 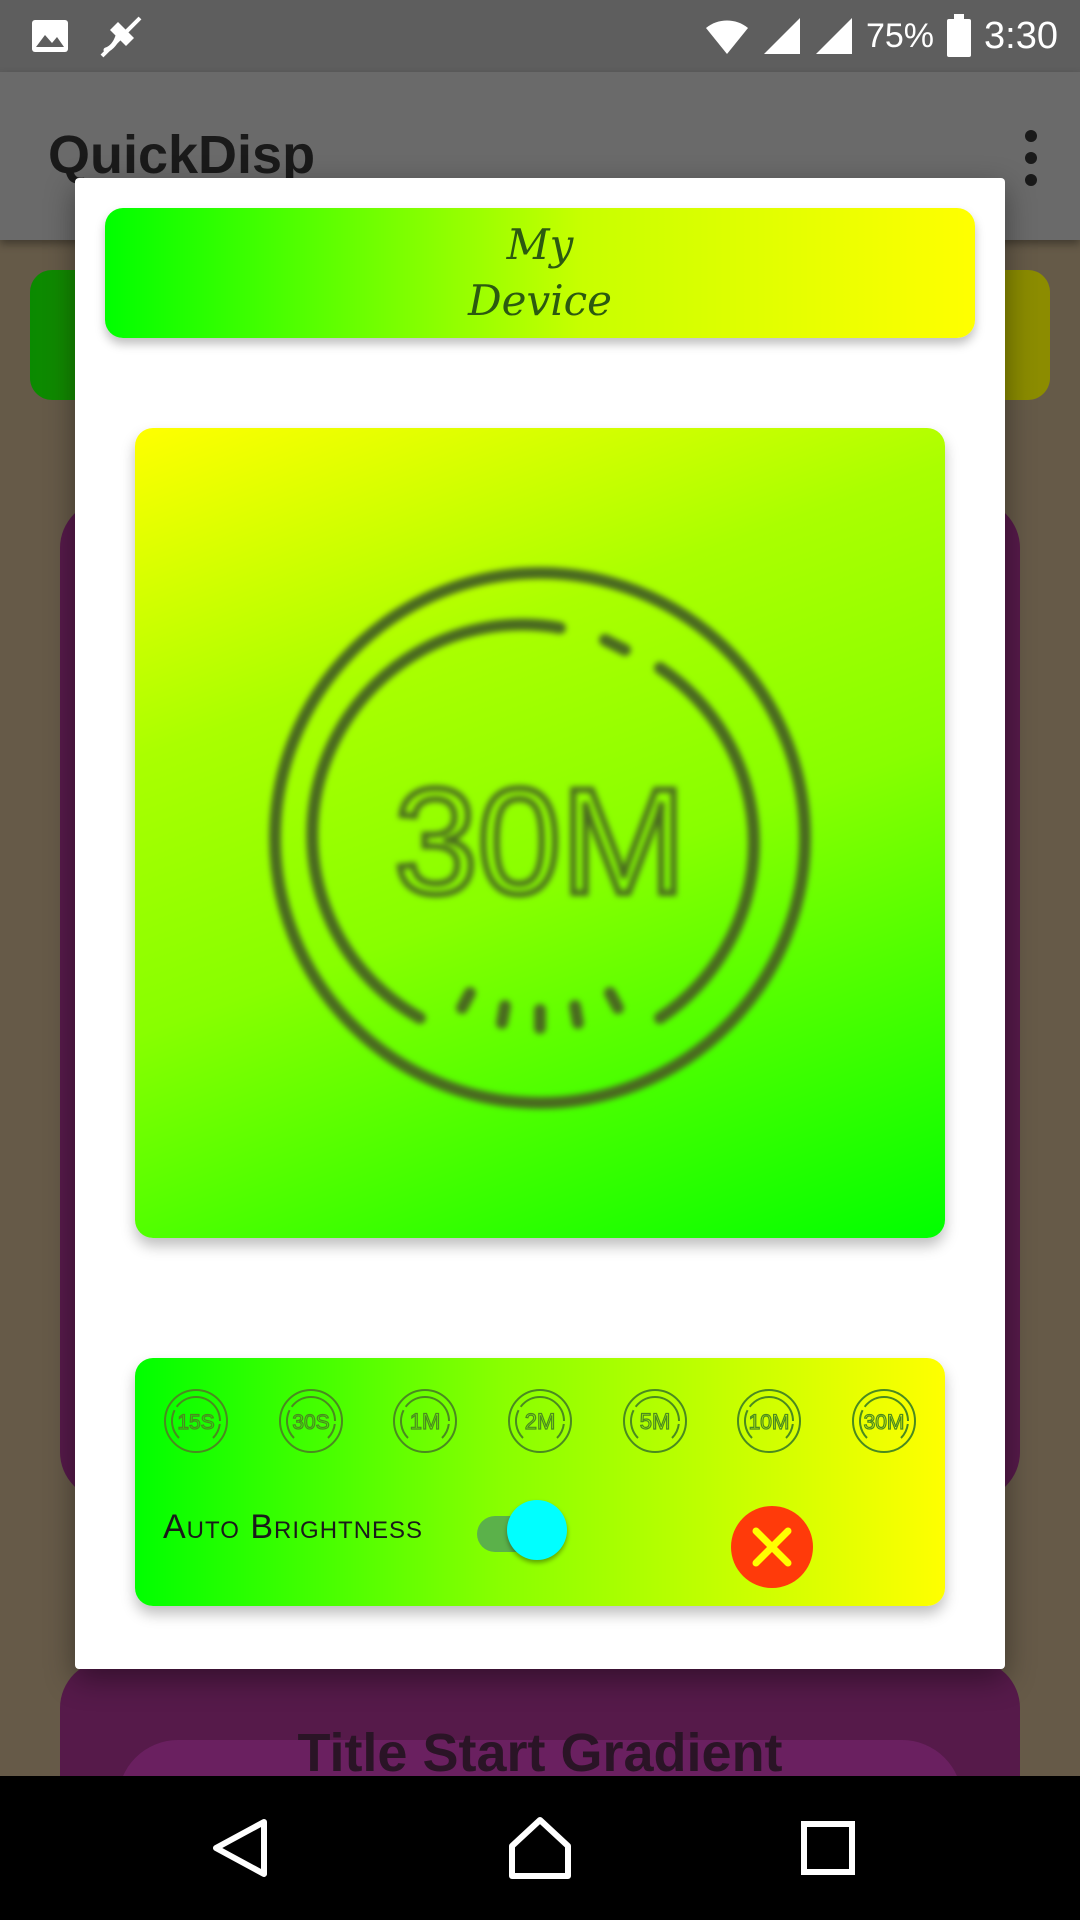 I want to click on timeout-label: 5M, so click(x=654, y=1421).